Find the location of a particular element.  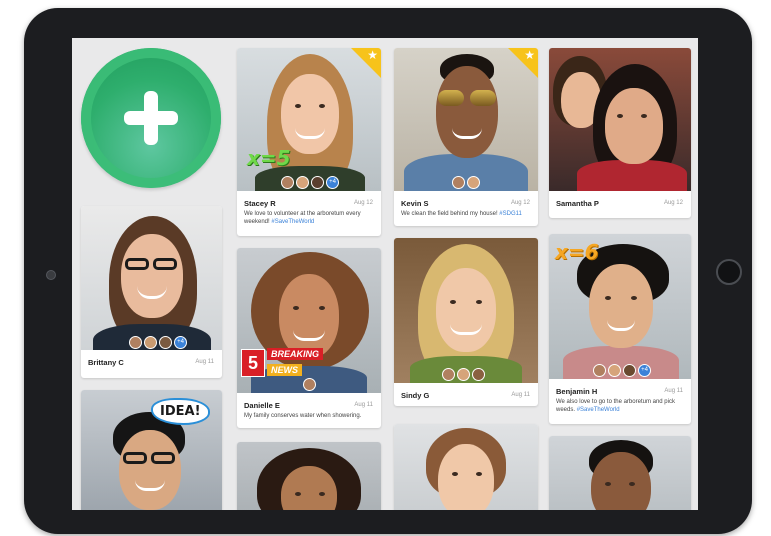

post-card: +4 Brittany C Aug 11 is located at coordinates (151, 292).